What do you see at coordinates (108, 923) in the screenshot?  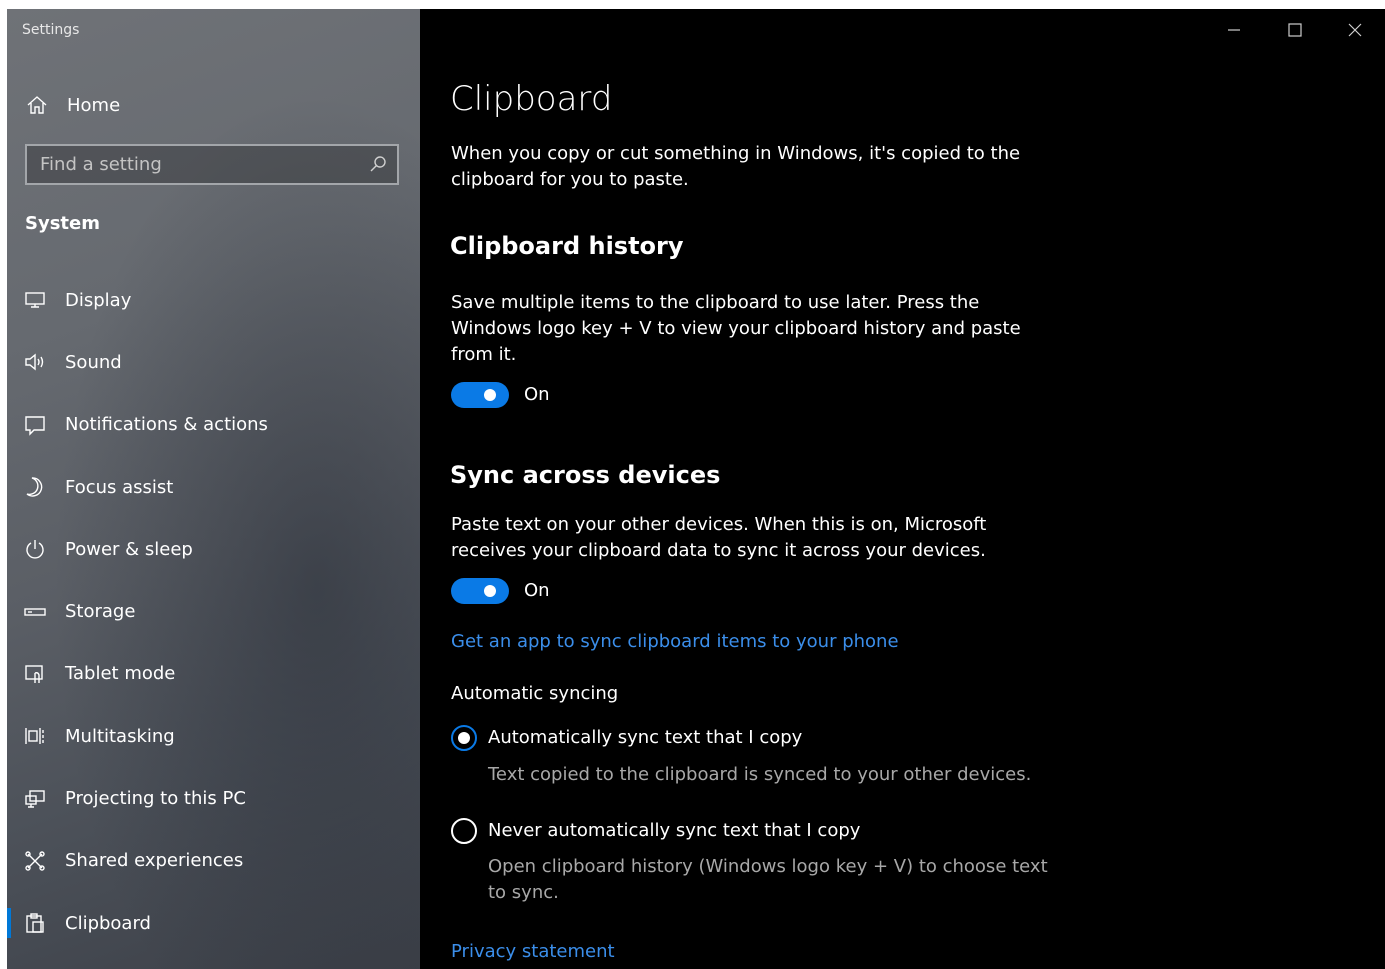 I see `sidebar-item-label: Clipboard` at bounding box center [108, 923].